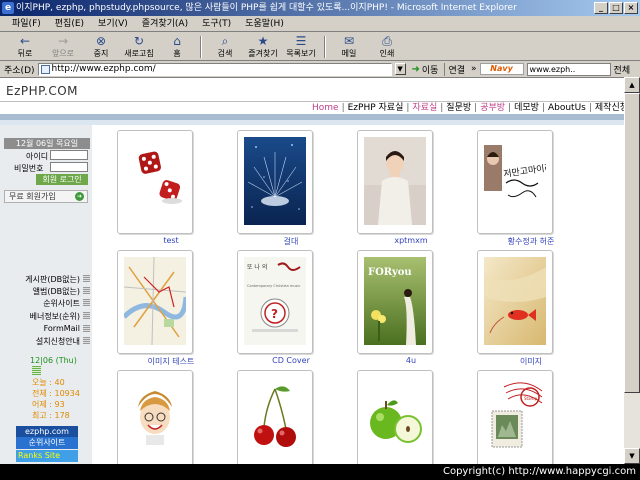 This screenshot has height=480, width=640. What do you see at coordinates (349, 46) in the screenshot?
I see `mail-button: ✉ 메일` at bounding box center [349, 46].